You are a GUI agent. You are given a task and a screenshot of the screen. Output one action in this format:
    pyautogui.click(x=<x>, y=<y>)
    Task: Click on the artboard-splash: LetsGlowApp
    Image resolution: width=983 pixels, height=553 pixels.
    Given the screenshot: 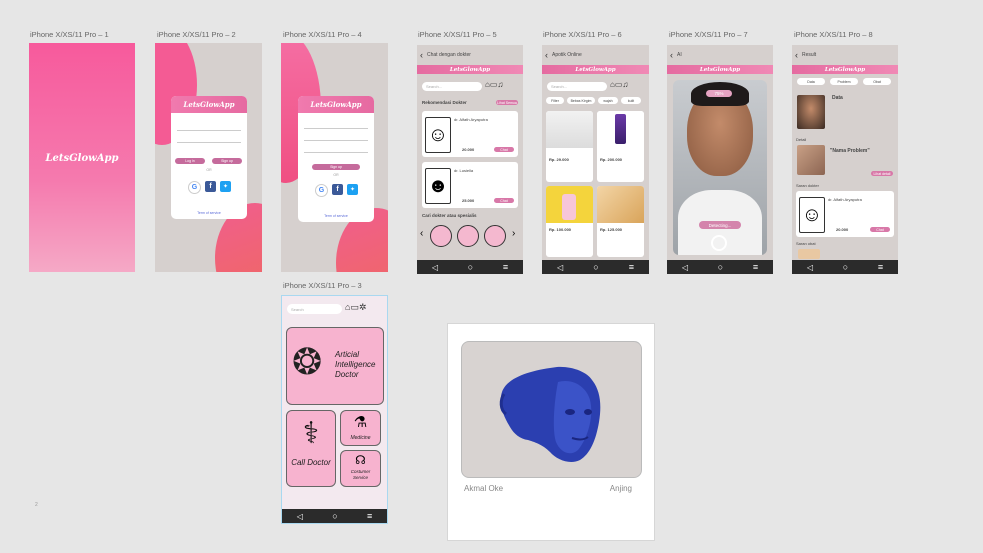 What is the action you would take?
    pyautogui.click(x=82, y=157)
    